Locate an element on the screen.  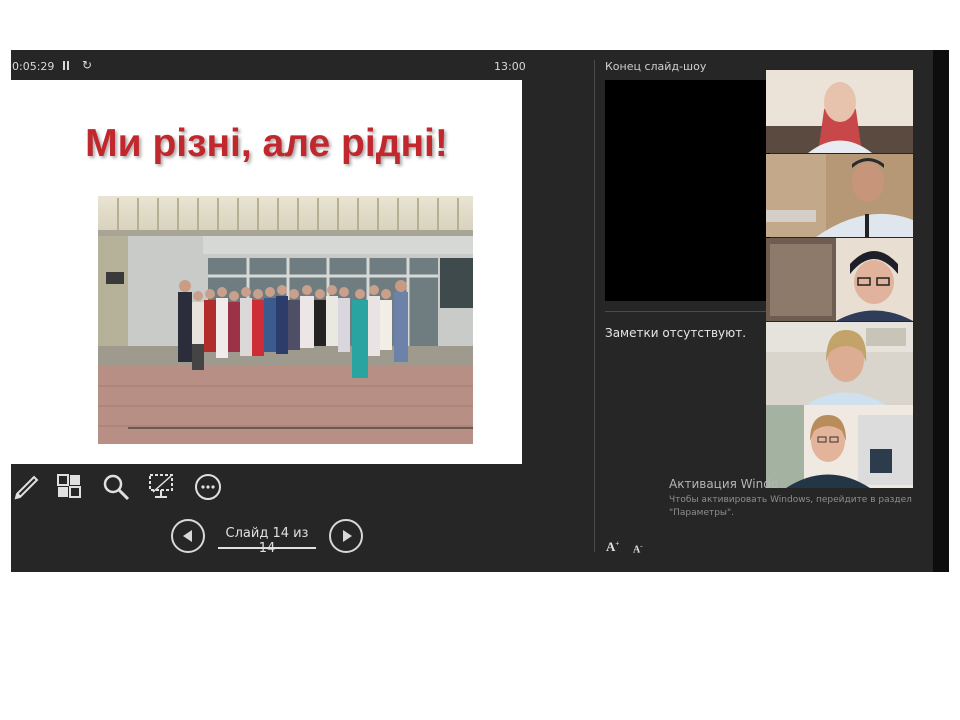
previous-slide-button is located at coordinates (188, 536).